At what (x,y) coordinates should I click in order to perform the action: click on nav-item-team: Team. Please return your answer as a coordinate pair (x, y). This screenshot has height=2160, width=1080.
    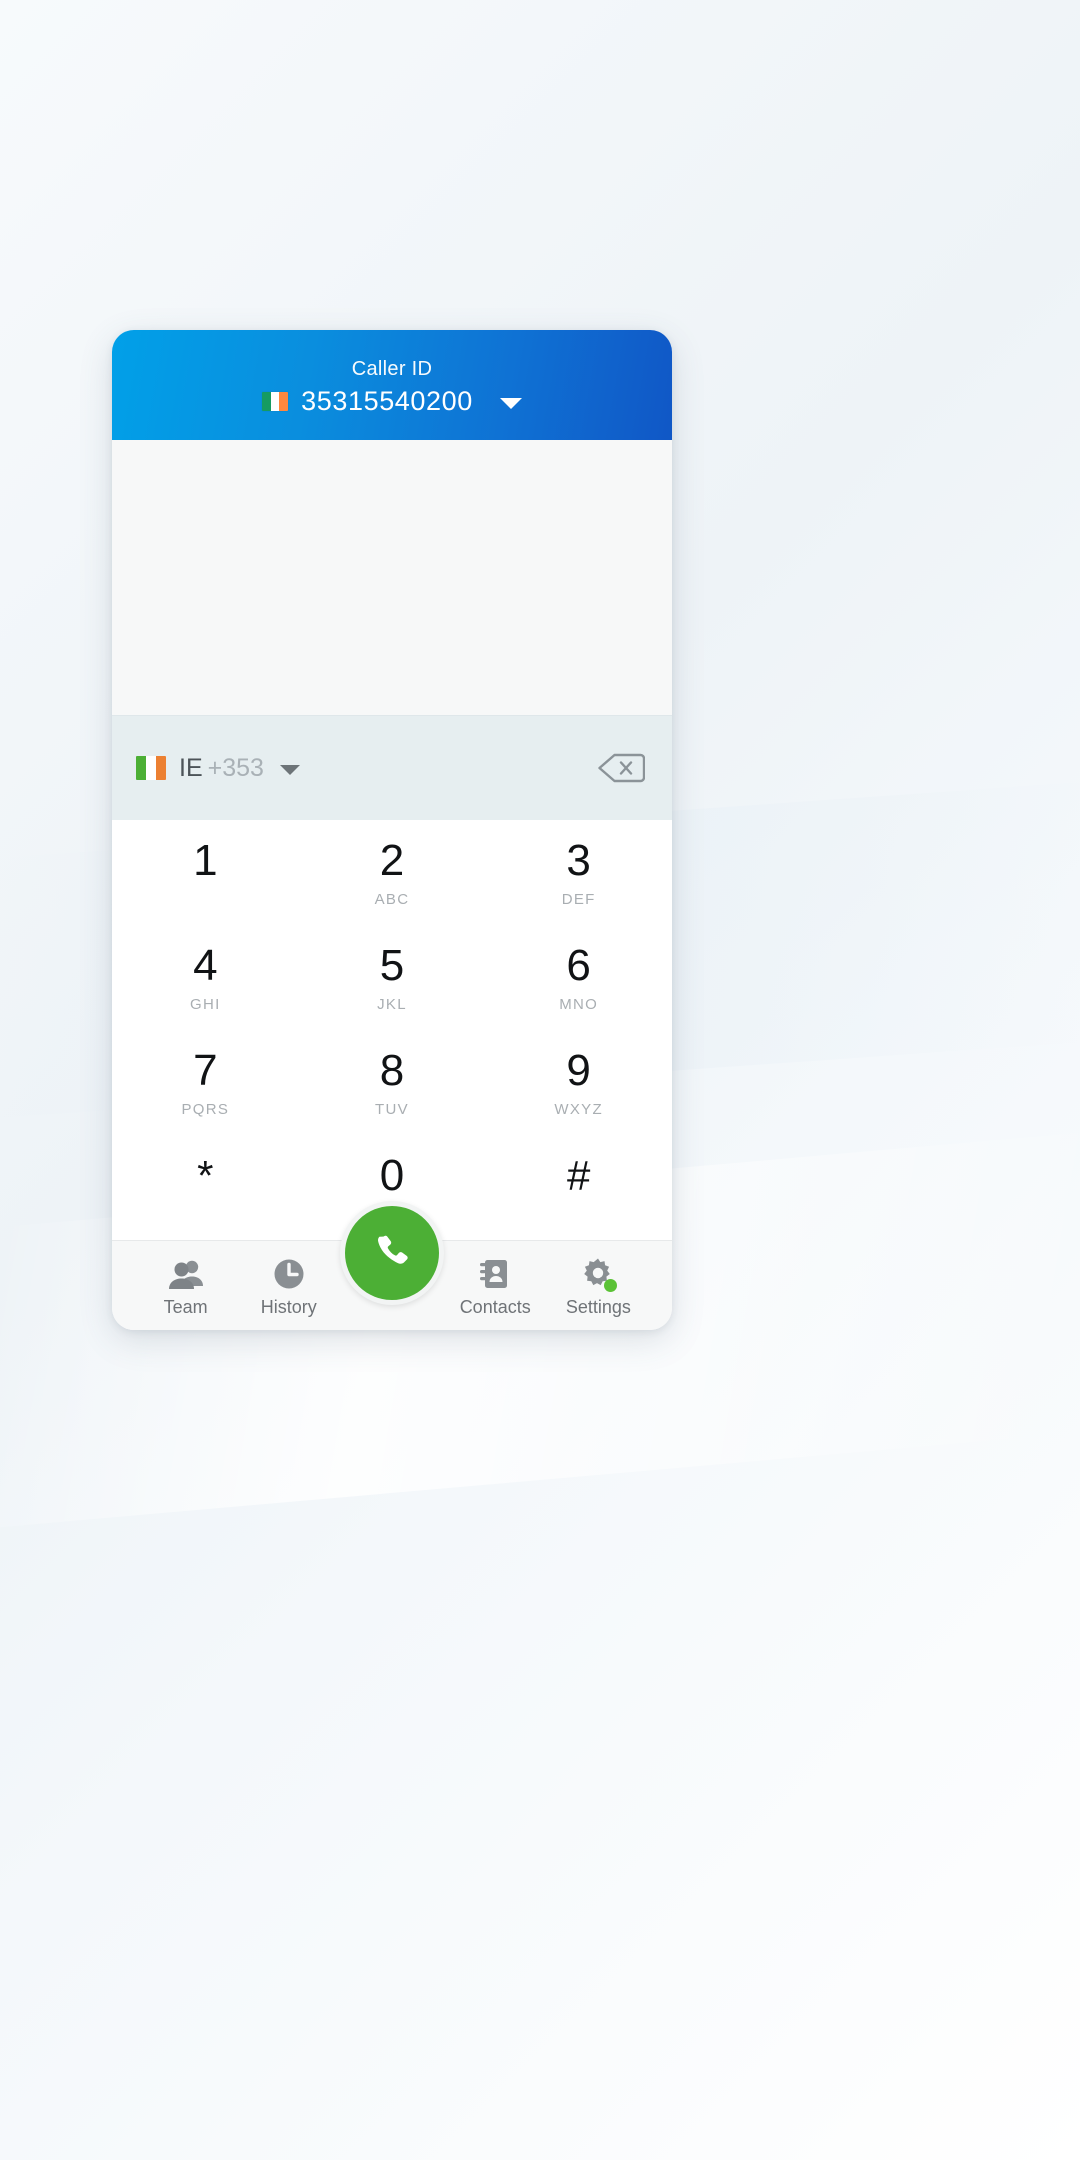
    Looking at the image, I should click on (185, 1285).